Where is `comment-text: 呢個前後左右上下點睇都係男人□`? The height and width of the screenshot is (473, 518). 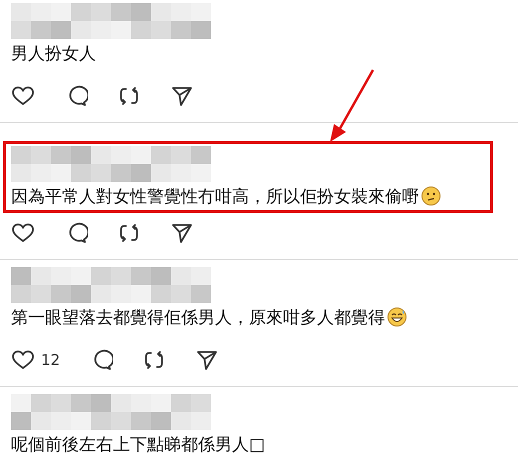
comment-text: 呢個前後左右上下點睇都係男人□ is located at coordinates (138, 445).